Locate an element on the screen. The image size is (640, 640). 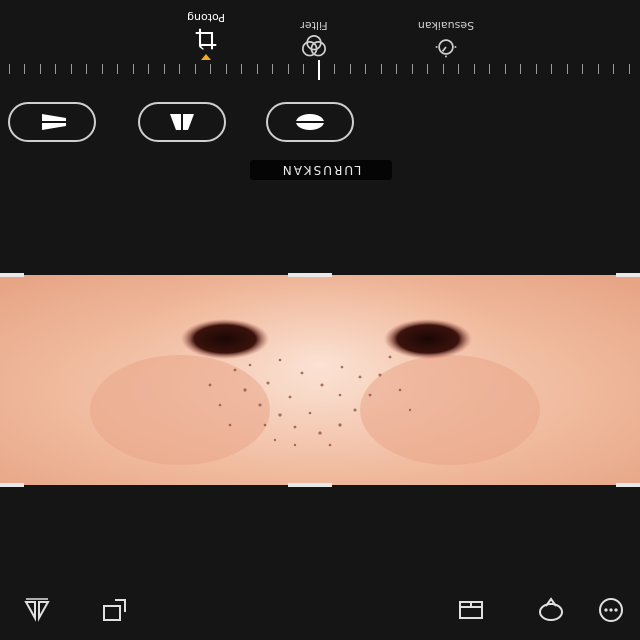
filter-icon is located at coordinates (314, 47).